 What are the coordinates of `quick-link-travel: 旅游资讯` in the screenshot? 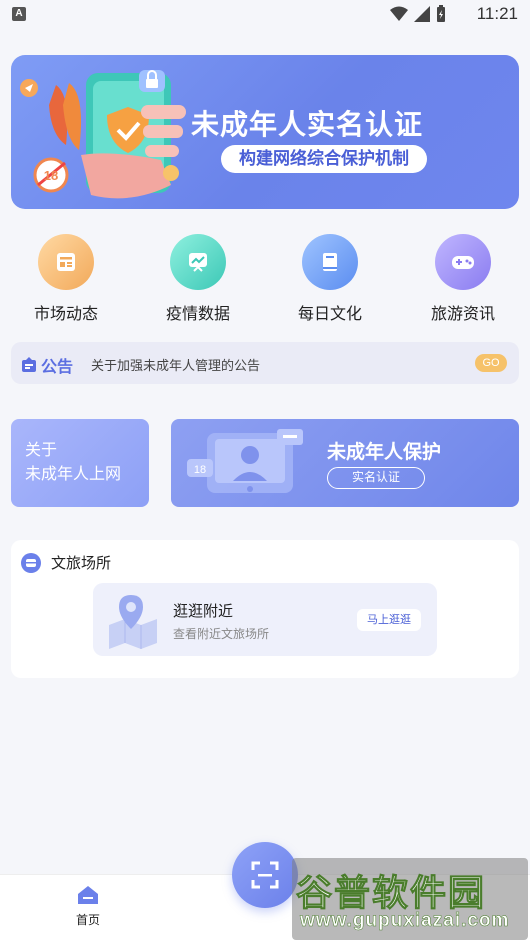 It's located at (463, 279).